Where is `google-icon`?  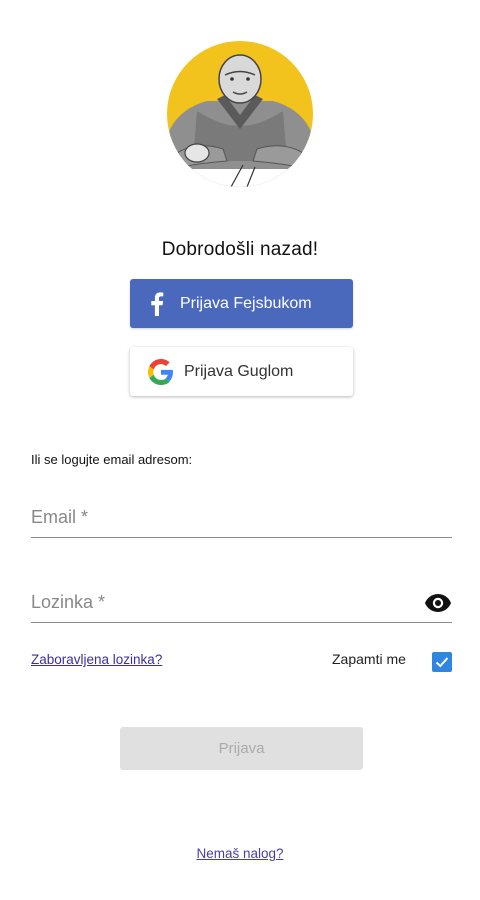
google-icon is located at coordinates (161, 371).